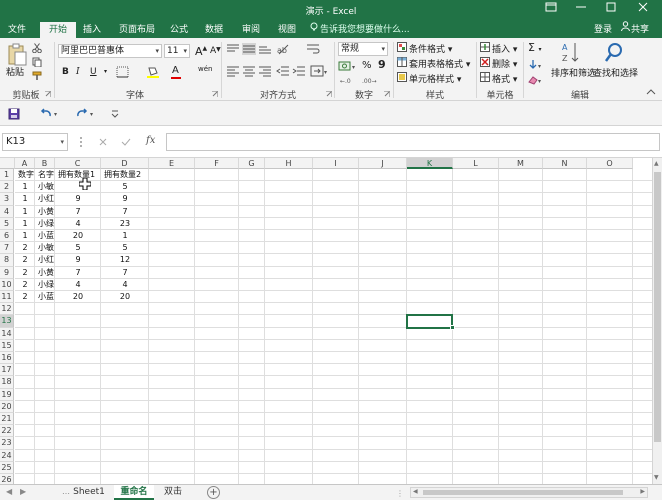 The image size is (662, 500). I want to click on row-header-19: 19, so click(7, 394).